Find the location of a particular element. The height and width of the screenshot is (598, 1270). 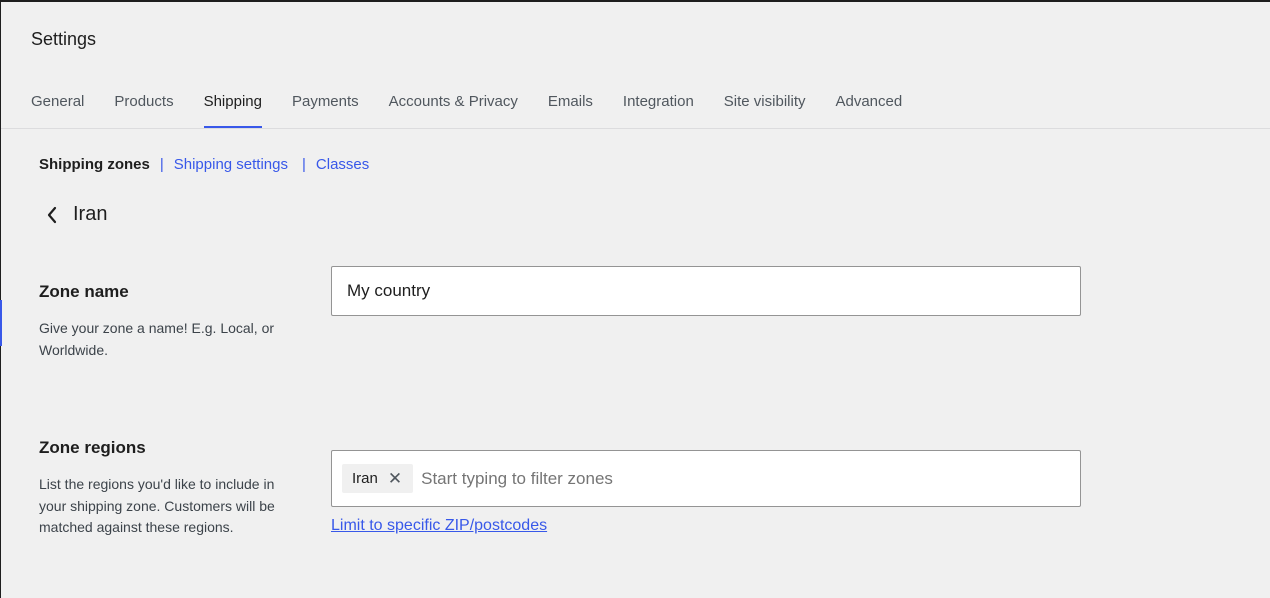

tabs-divider is located at coordinates (635, 128).